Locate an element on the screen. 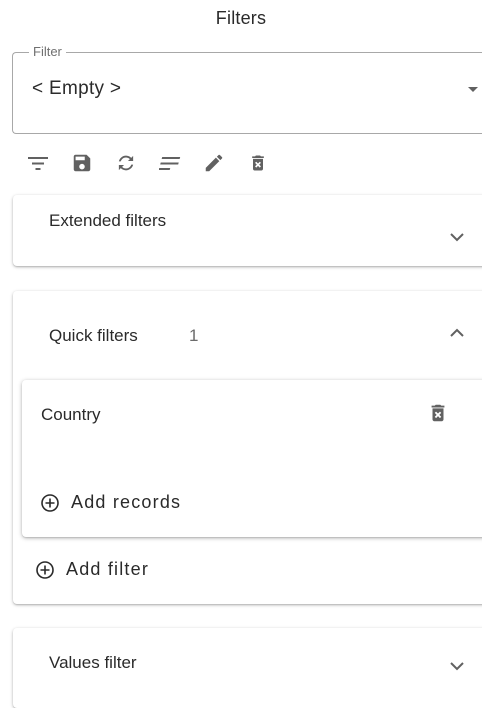 This screenshot has height=708, width=482. add-records-button: Add records is located at coordinates (110, 502).